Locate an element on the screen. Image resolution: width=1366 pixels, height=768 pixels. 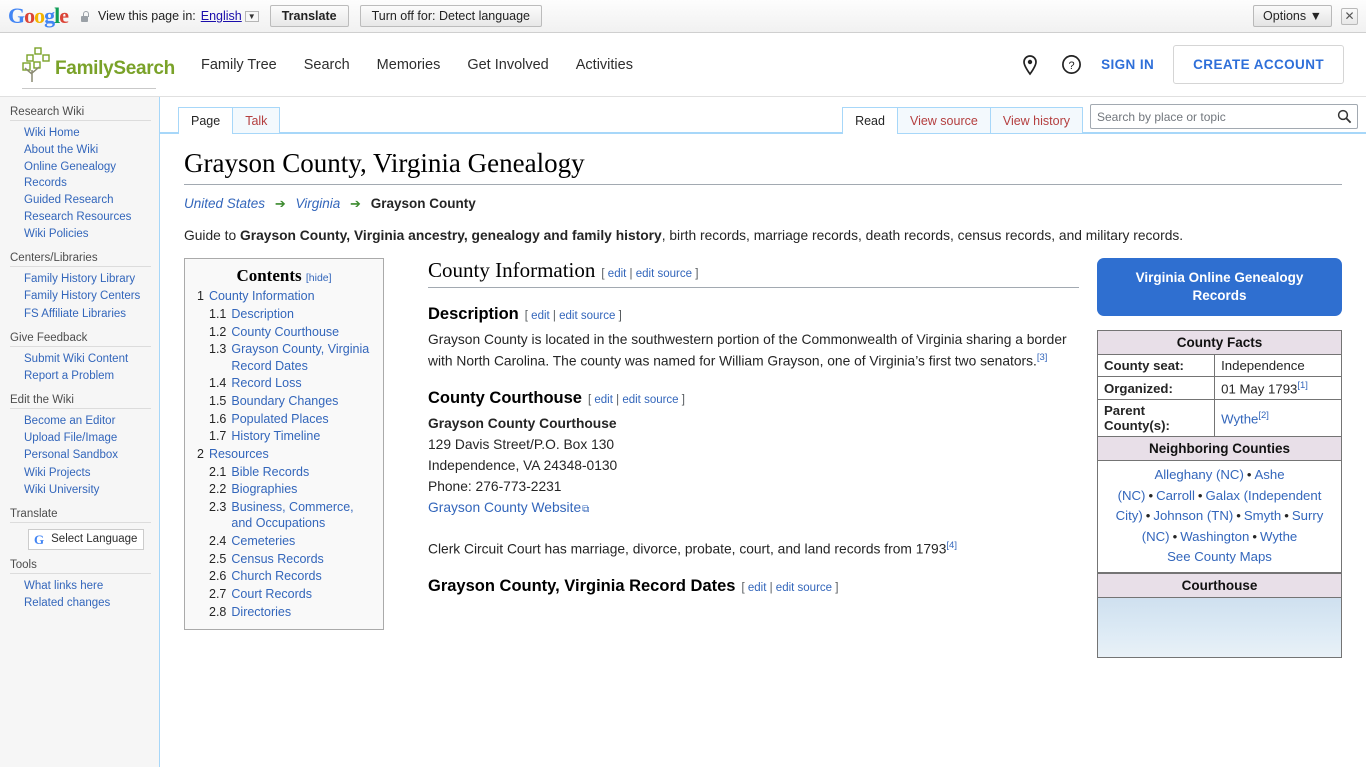
sidebar-item-related-changes: Related changes is located at coordinates (80, 603).